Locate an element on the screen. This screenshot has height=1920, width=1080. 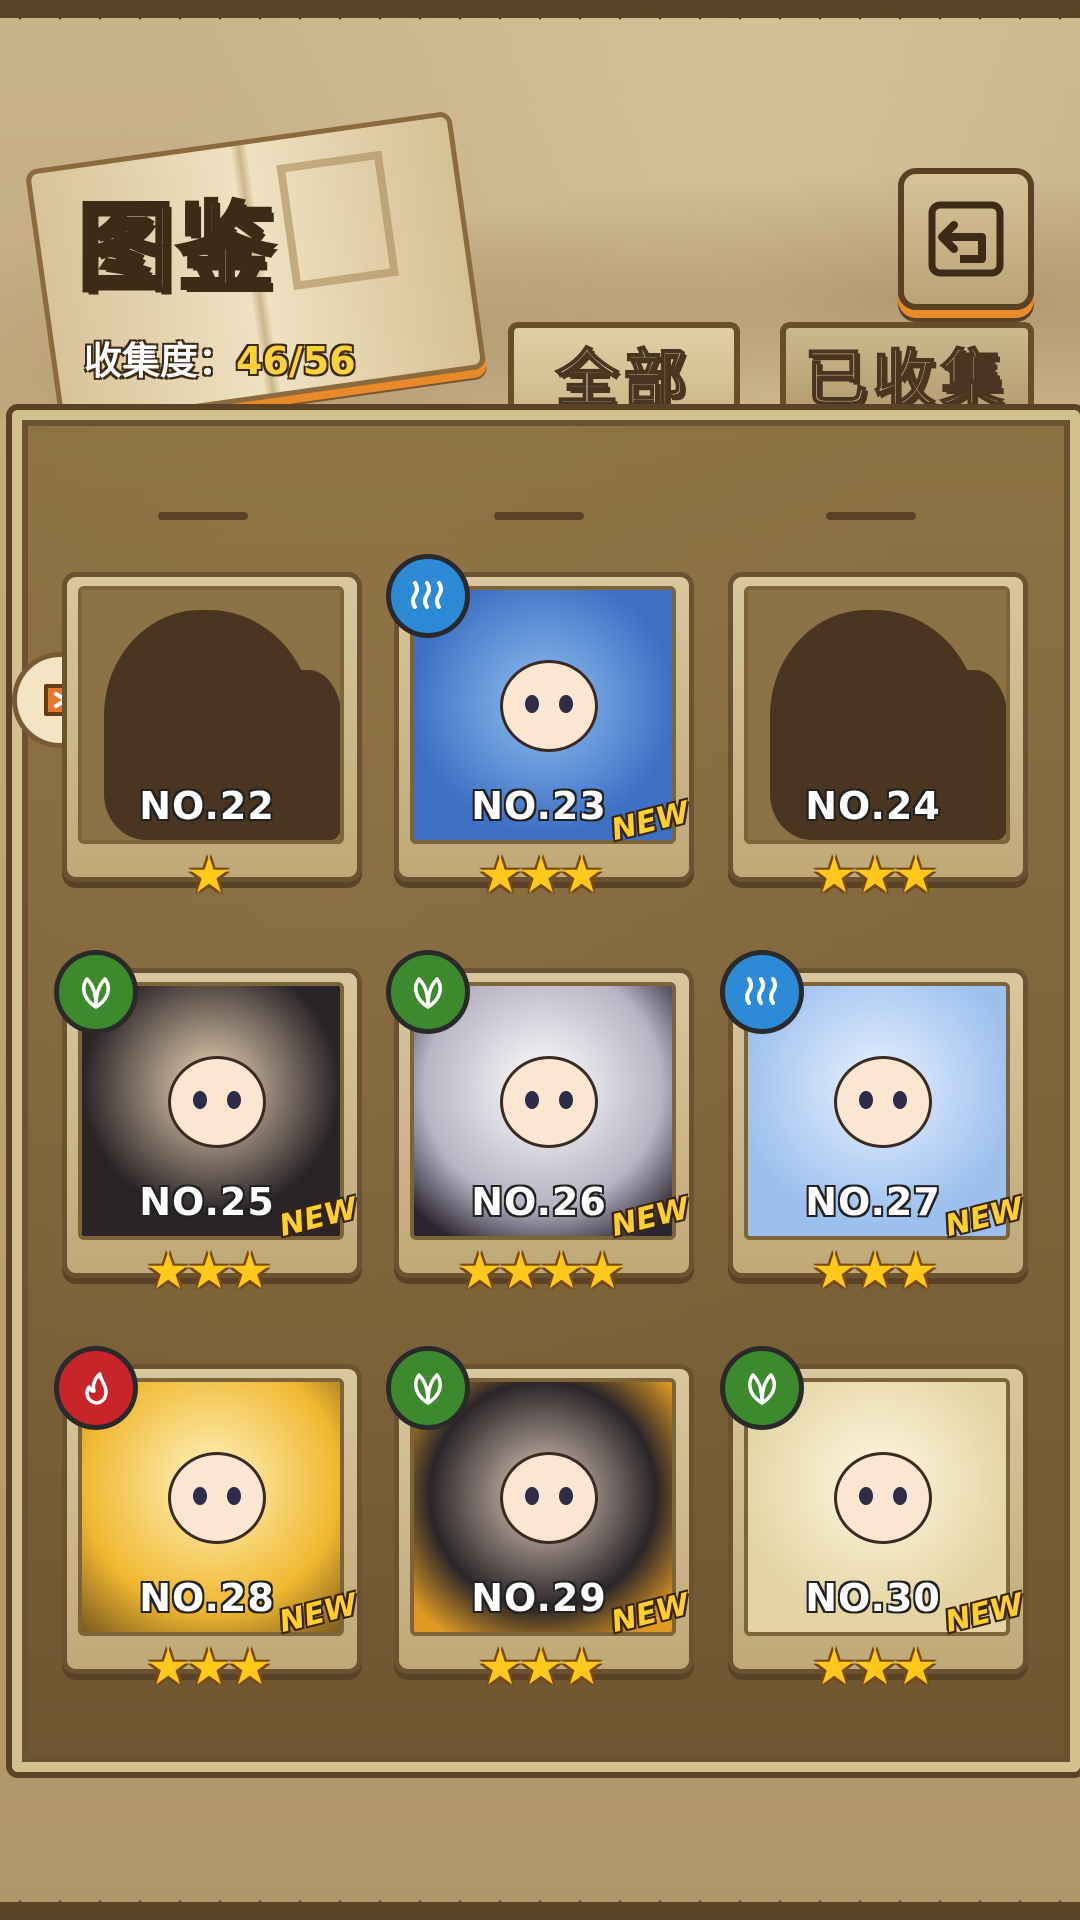
page-title: 图鉴 is located at coordinates (177, 247).